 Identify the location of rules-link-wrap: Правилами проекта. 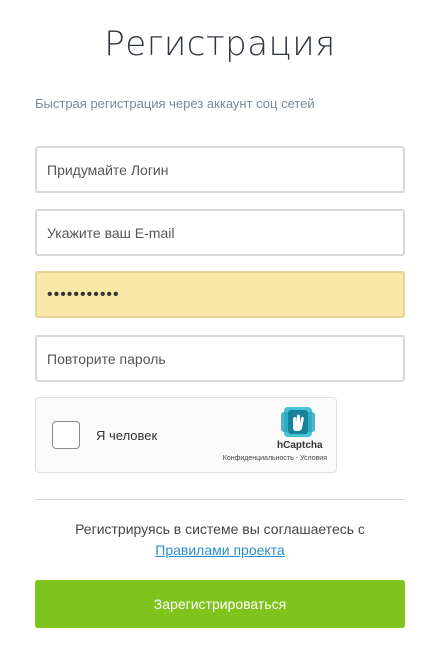
(220, 550).